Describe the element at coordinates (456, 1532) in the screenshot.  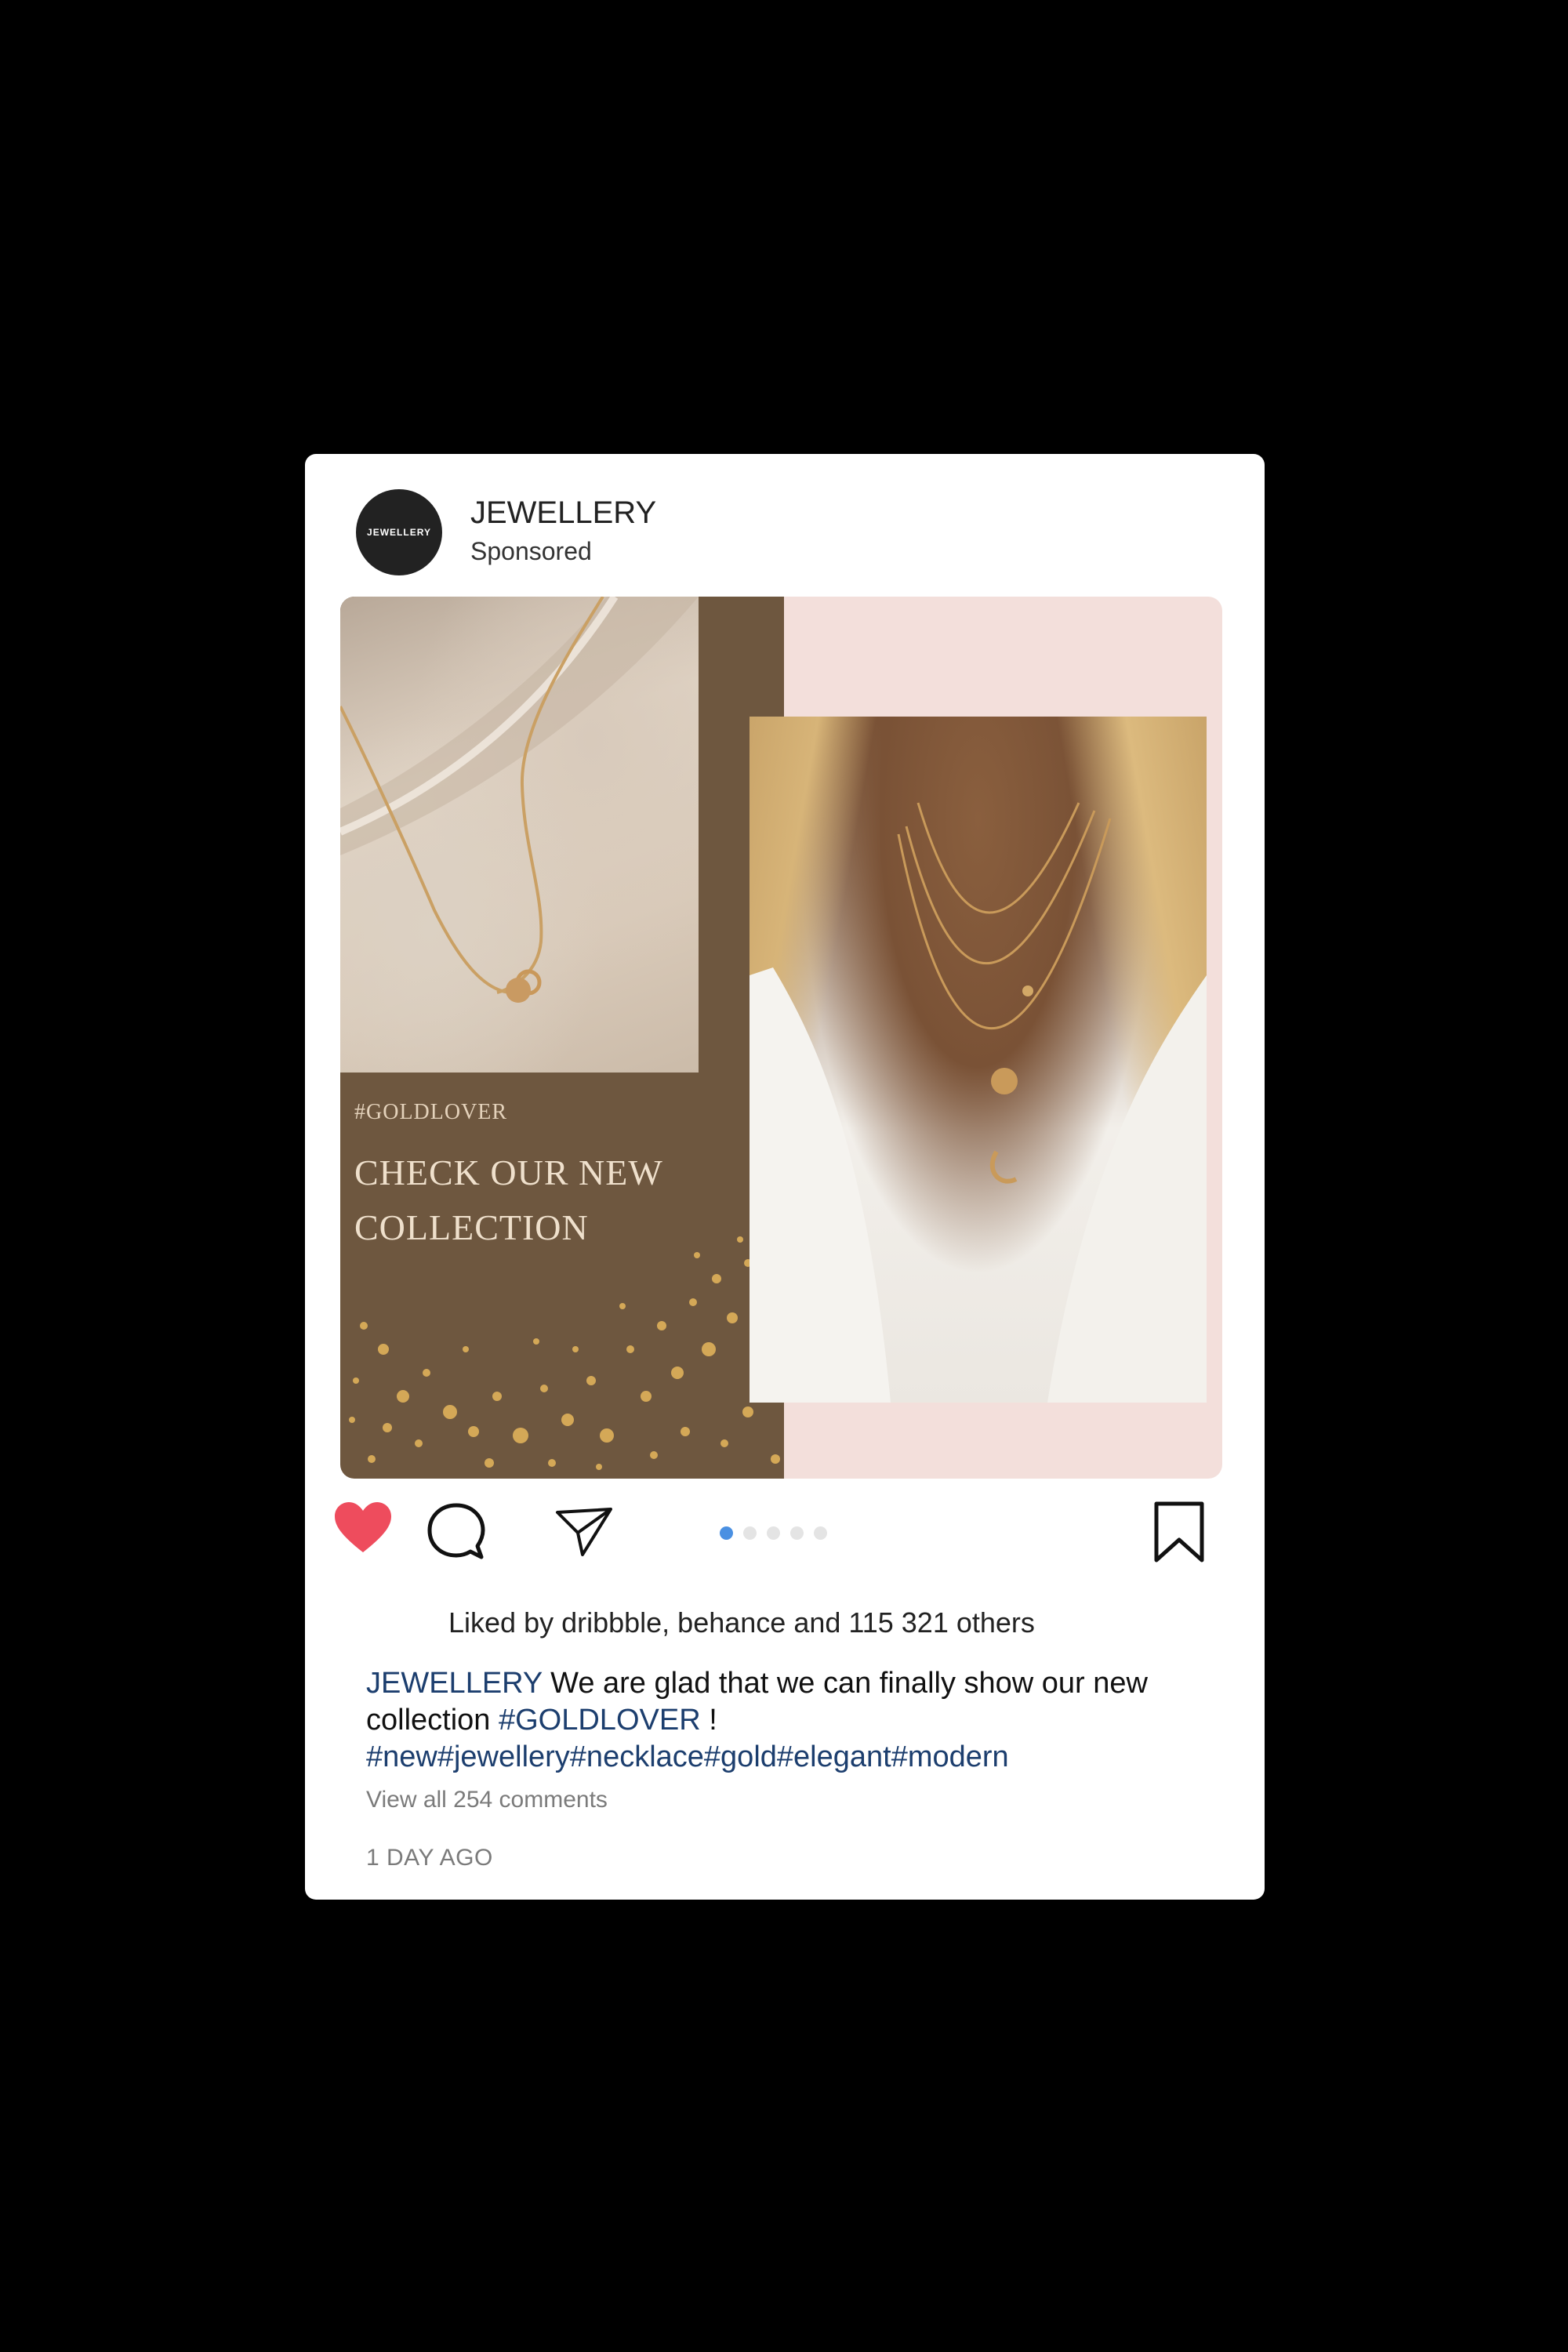
I see `comment-icon` at that location.